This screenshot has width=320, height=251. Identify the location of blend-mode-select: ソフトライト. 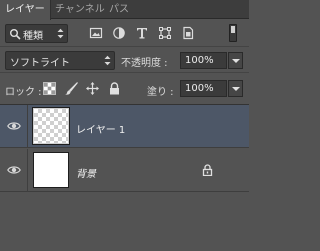
(60, 60).